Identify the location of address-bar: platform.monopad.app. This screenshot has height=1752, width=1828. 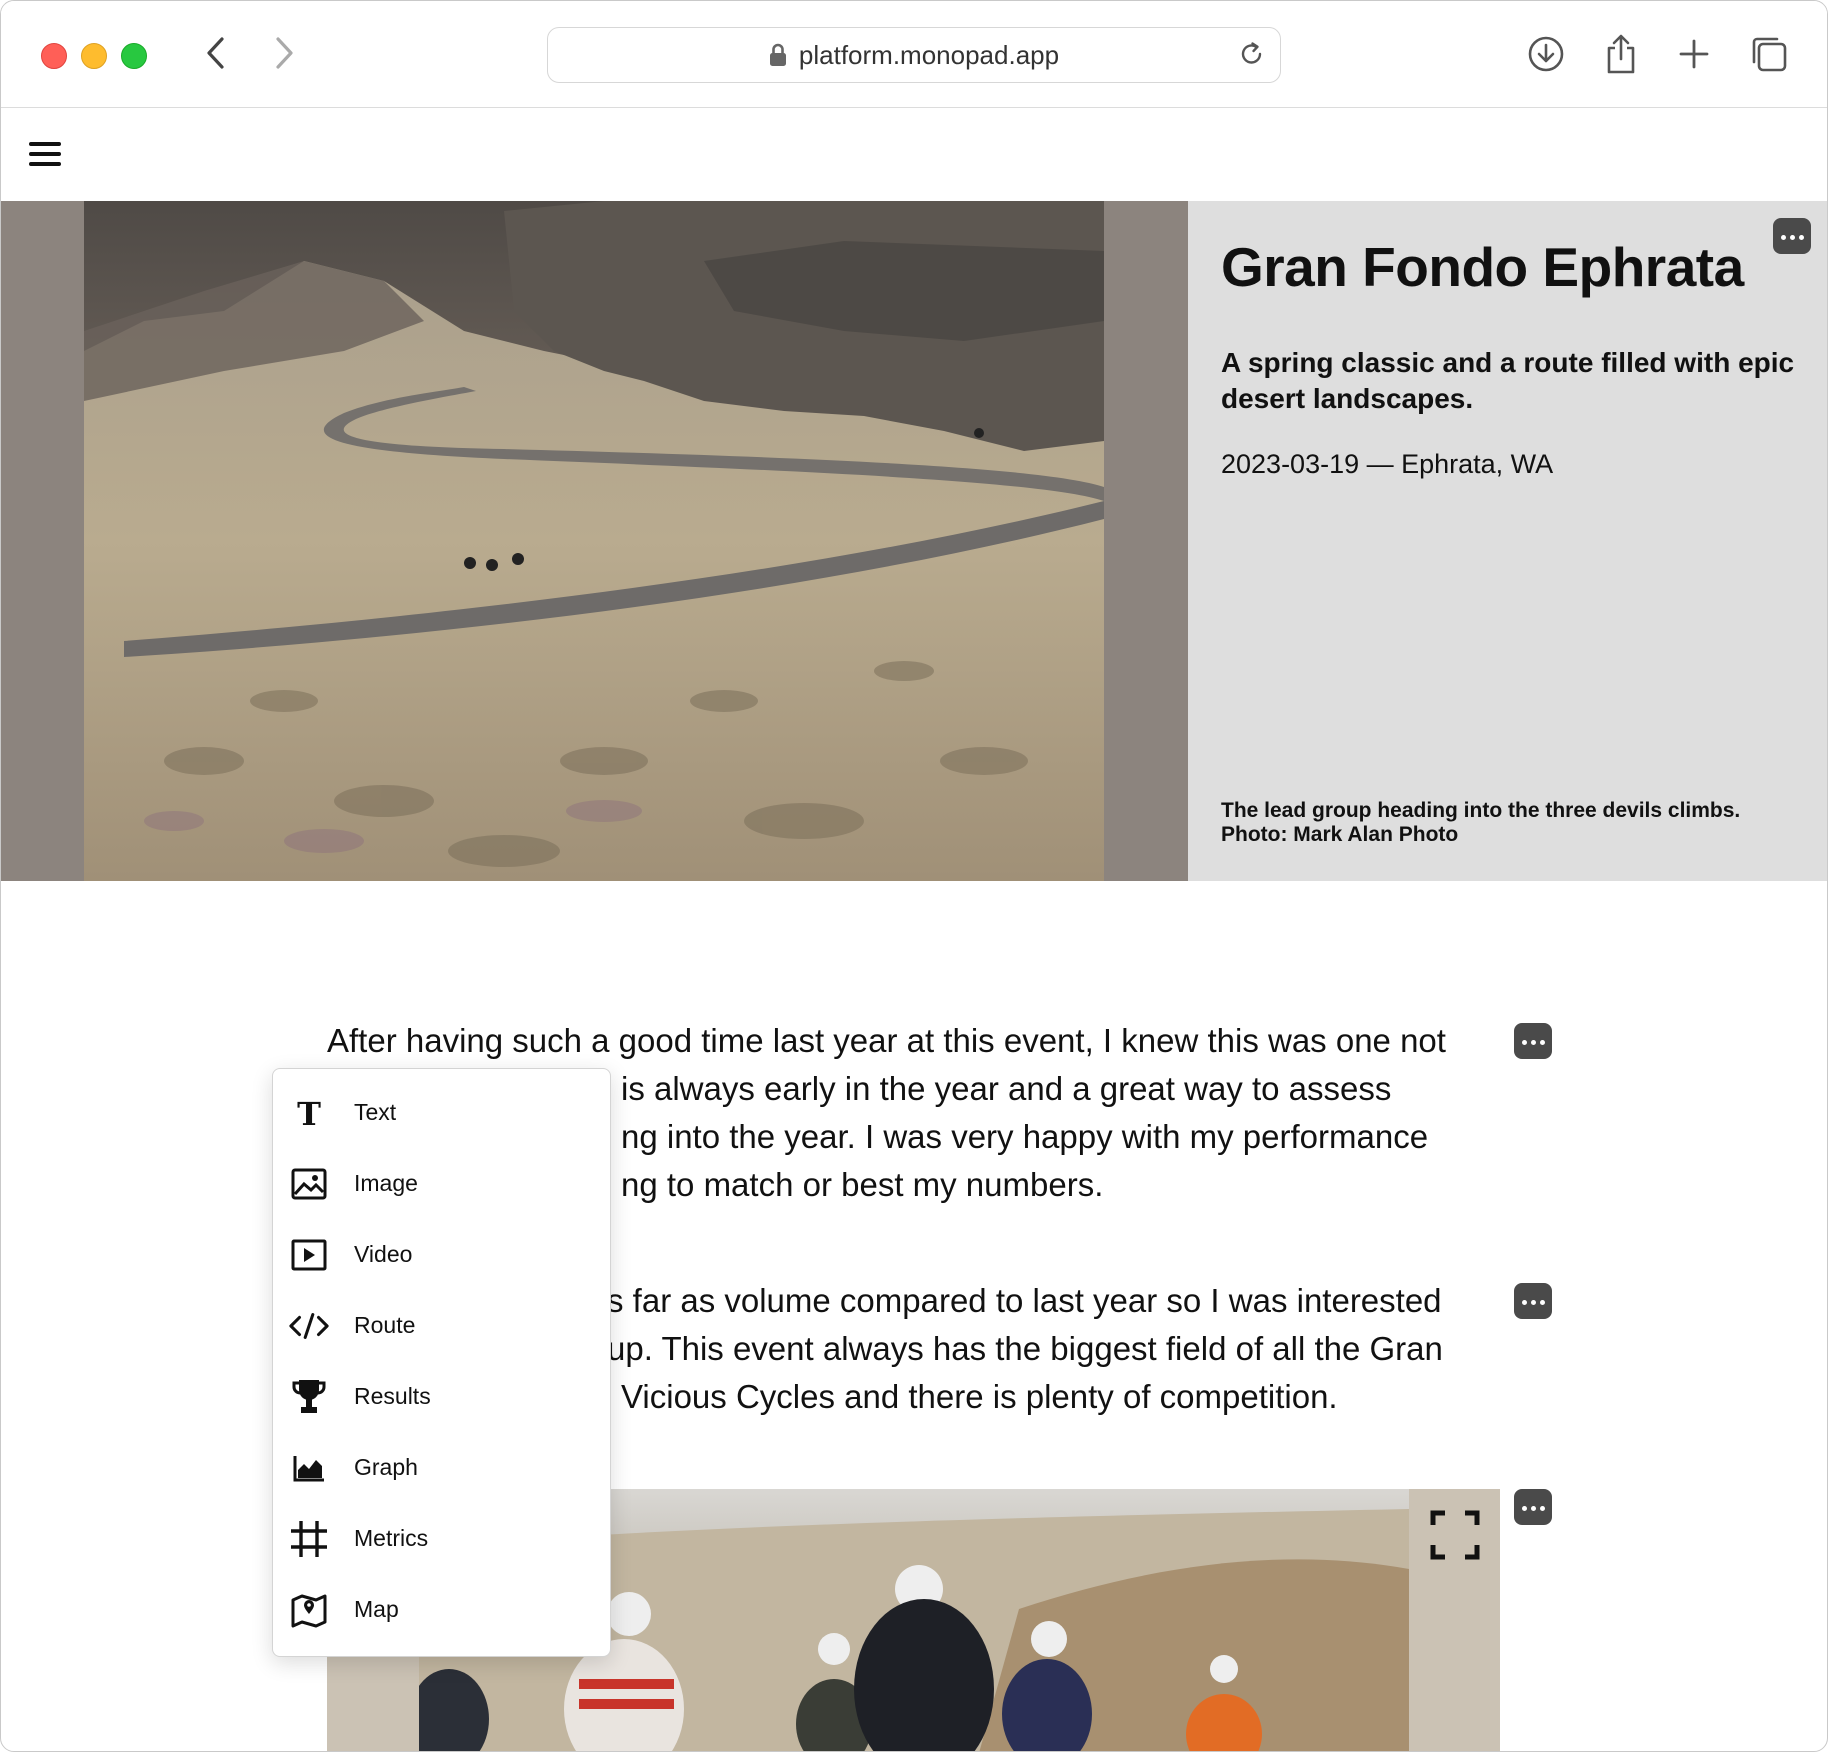
(914, 55).